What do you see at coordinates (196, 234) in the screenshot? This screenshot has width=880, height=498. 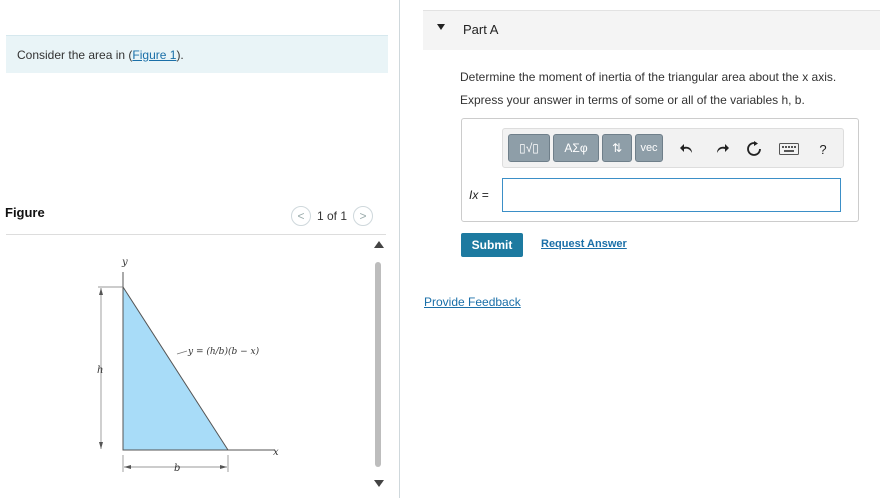 I see `figure-divider` at bounding box center [196, 234].